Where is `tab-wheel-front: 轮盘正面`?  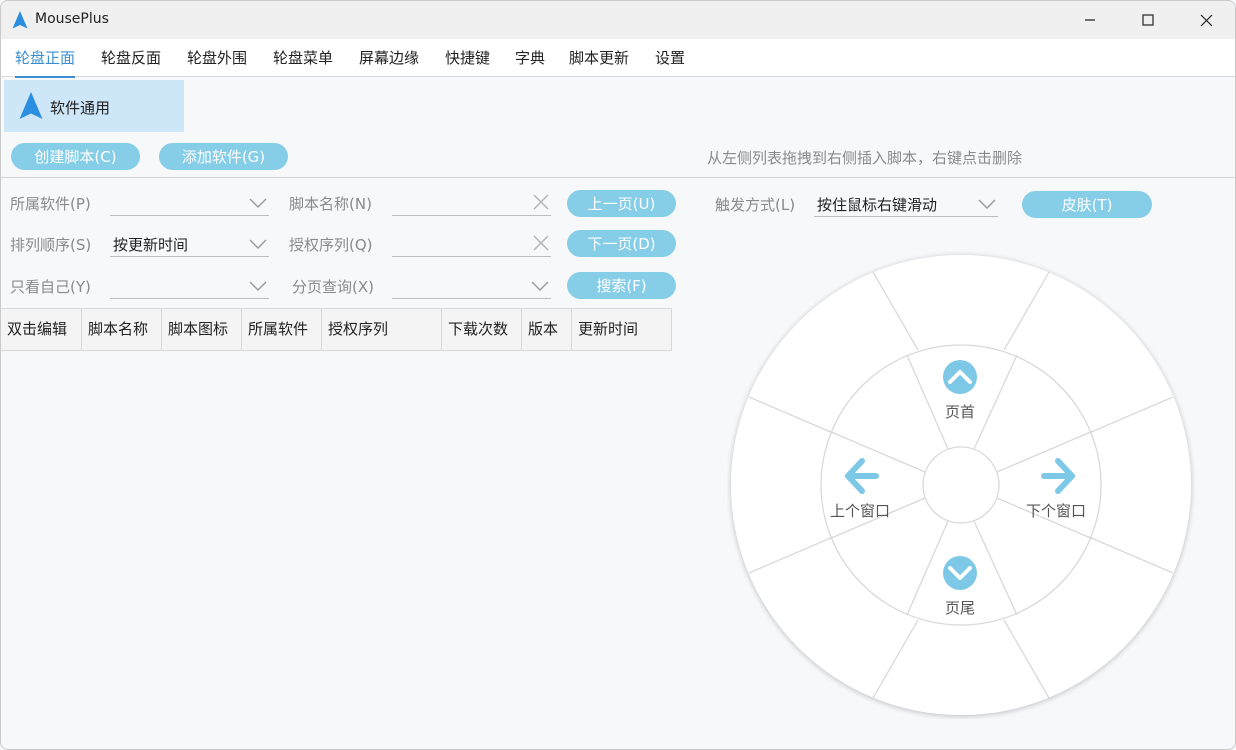
tab-wheel-front: 轮盘正面 is located at coordinates (45, 58).